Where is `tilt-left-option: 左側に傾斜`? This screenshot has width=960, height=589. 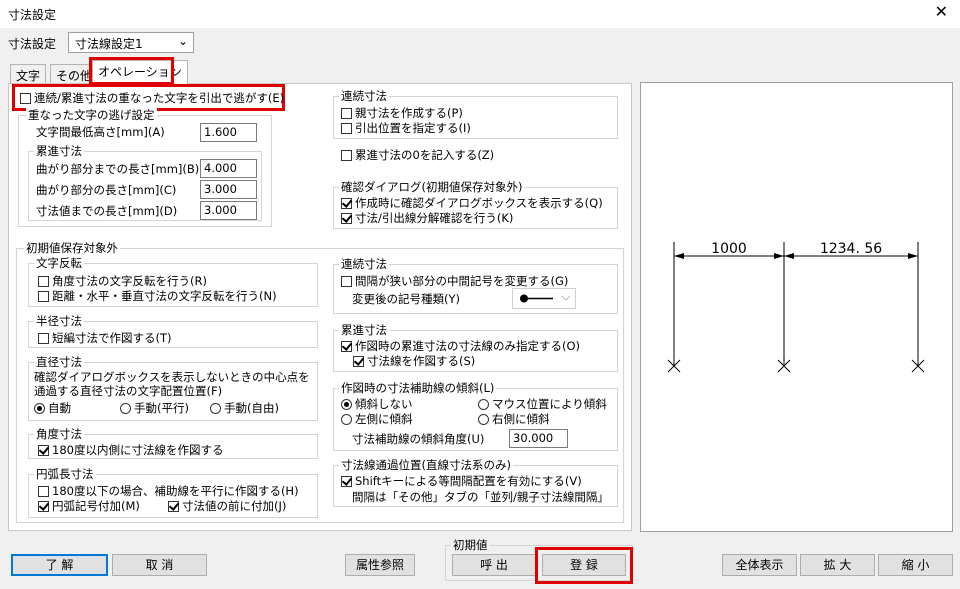 tilt-left-option: 左側に傾斜 is located at coordinates (377, 419).